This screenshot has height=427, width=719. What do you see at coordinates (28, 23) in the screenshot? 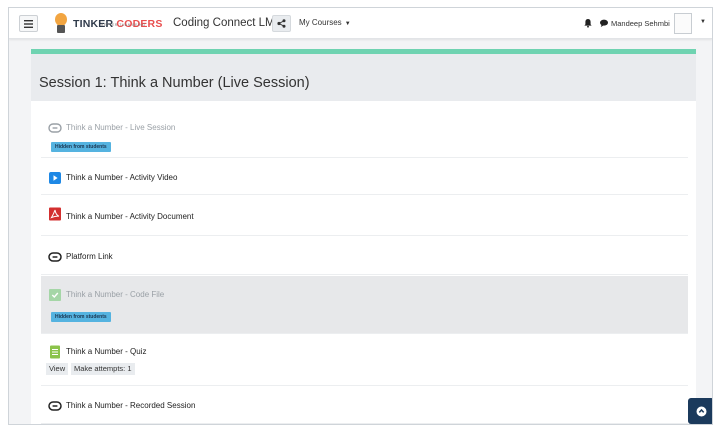
I see `hamburger-icon` at bounding box center [28, 23].